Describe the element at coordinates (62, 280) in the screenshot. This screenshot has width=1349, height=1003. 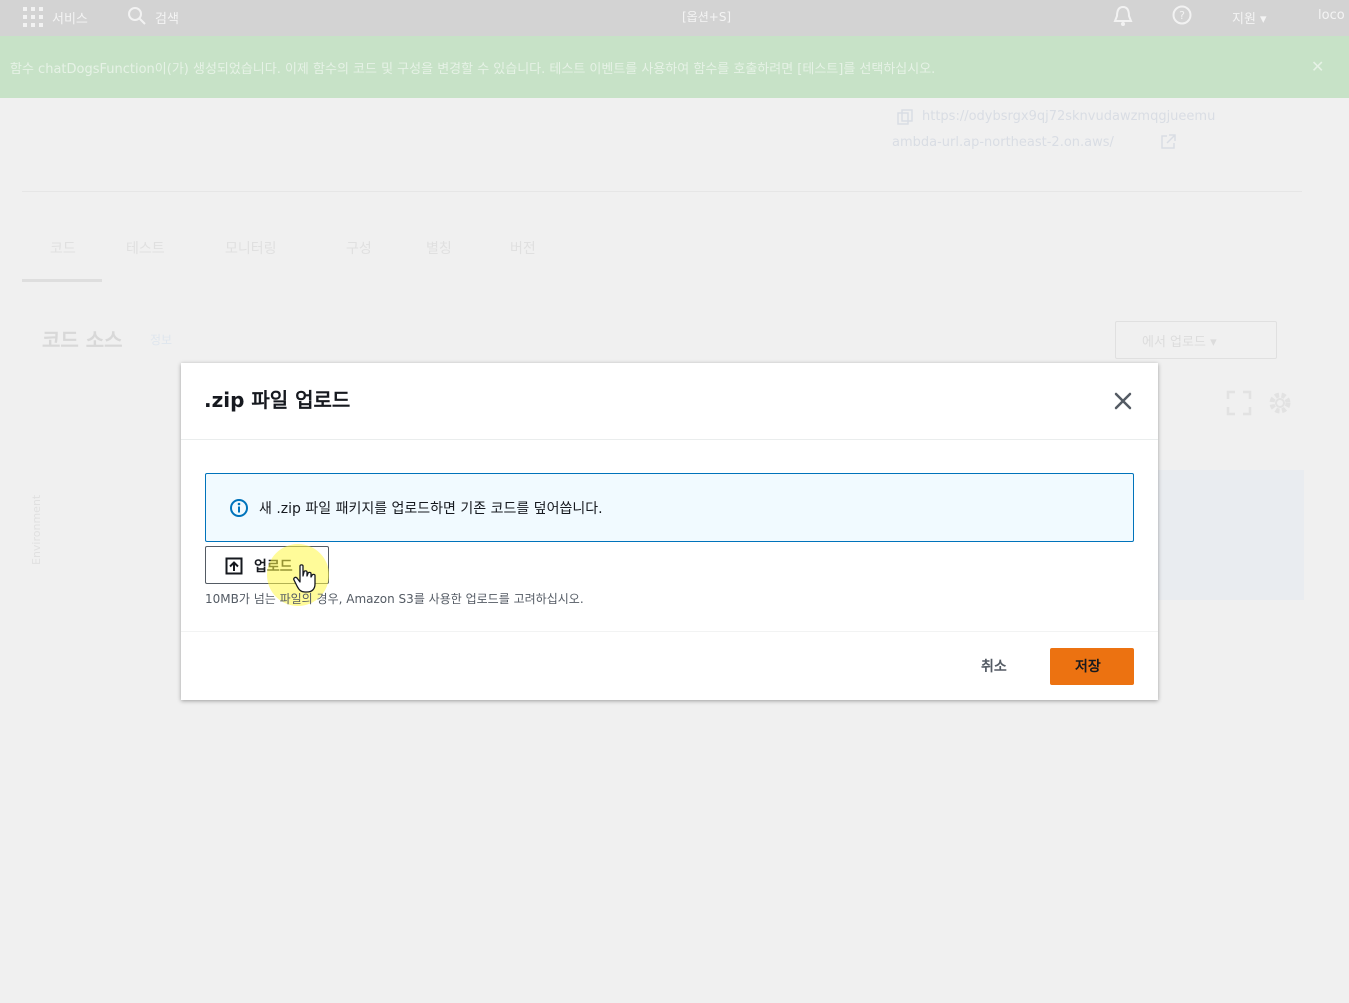
I see `active-tab-indicator` at that location.